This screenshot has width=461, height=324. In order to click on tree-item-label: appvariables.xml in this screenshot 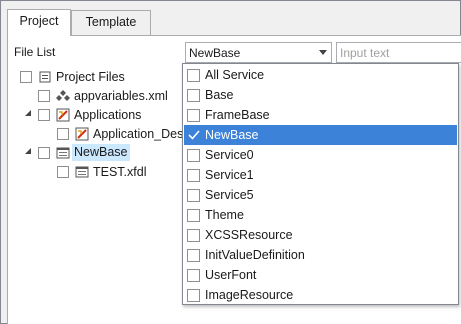, I will do `click(121, 96)`.